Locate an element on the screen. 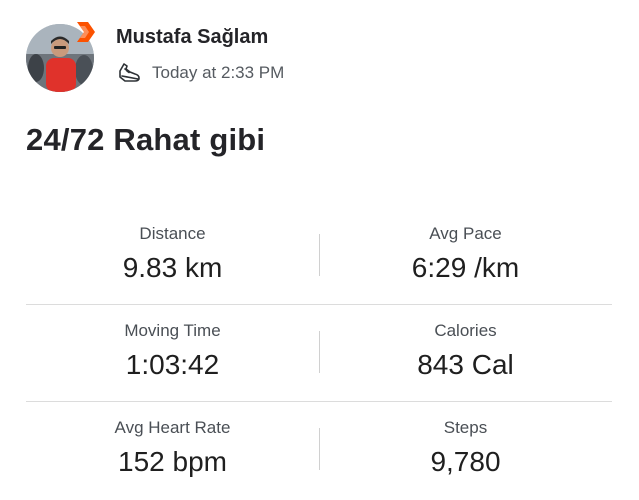 This screenshot has height=500, width=639. stat-avg-pace: Avg Pace 6:29 /km is located at coordinates (465, 256).